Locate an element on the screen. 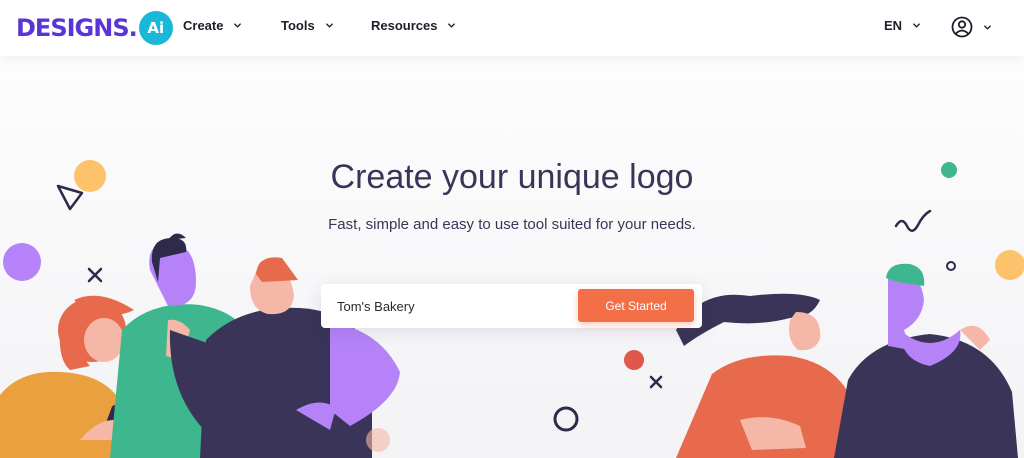 The image size is (1024, 458). nav-resources-menu: Resources is located at coordinates (413, 25).